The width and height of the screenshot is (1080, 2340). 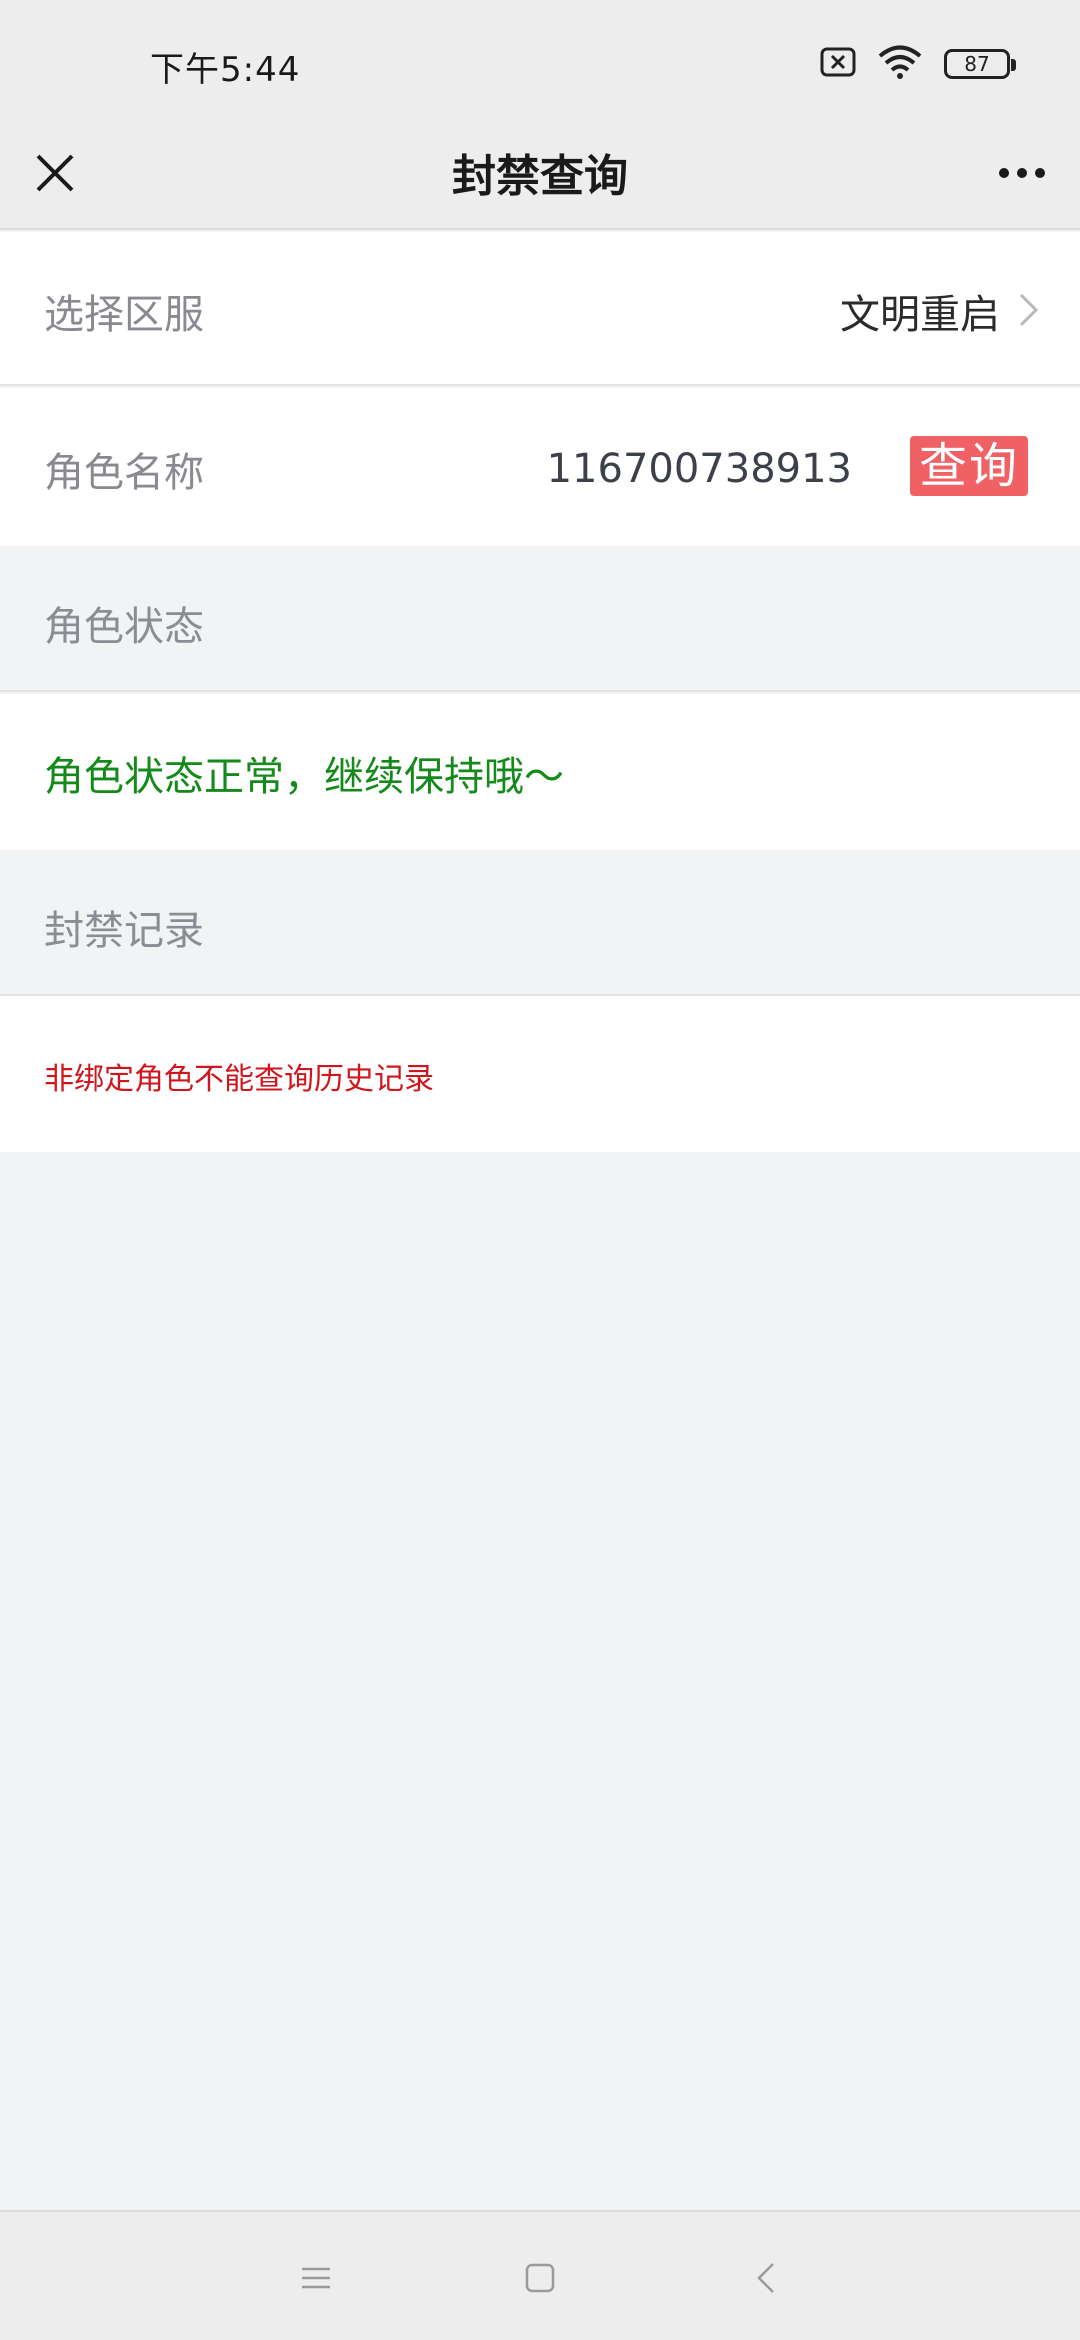 I want to click on chevron-right-icon, so click(x=1029, y=310).